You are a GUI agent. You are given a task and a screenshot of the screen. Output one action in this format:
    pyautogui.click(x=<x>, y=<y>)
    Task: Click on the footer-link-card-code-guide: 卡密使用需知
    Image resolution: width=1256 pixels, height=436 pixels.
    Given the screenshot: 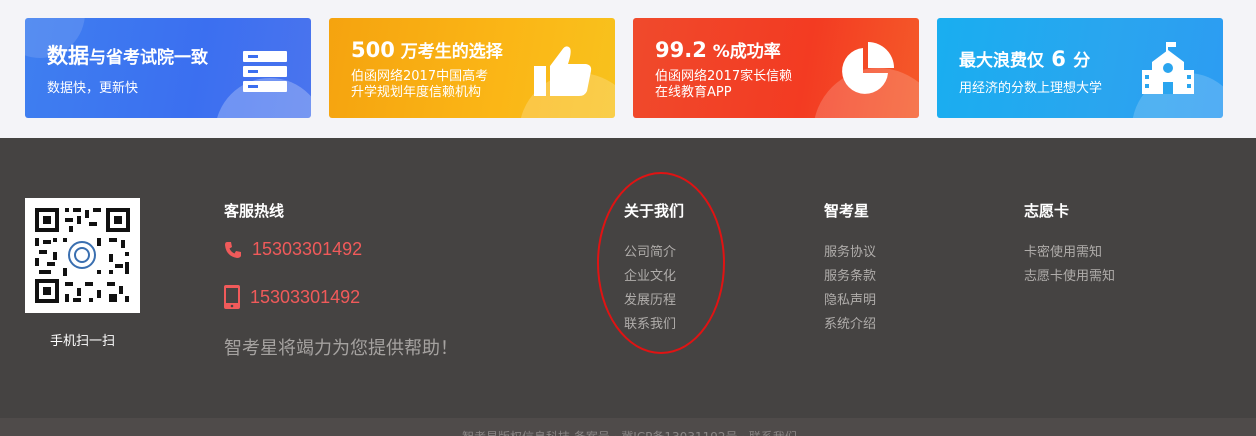 What is the action you would take?
    pyautogui.click(x=1063, y=250)
    